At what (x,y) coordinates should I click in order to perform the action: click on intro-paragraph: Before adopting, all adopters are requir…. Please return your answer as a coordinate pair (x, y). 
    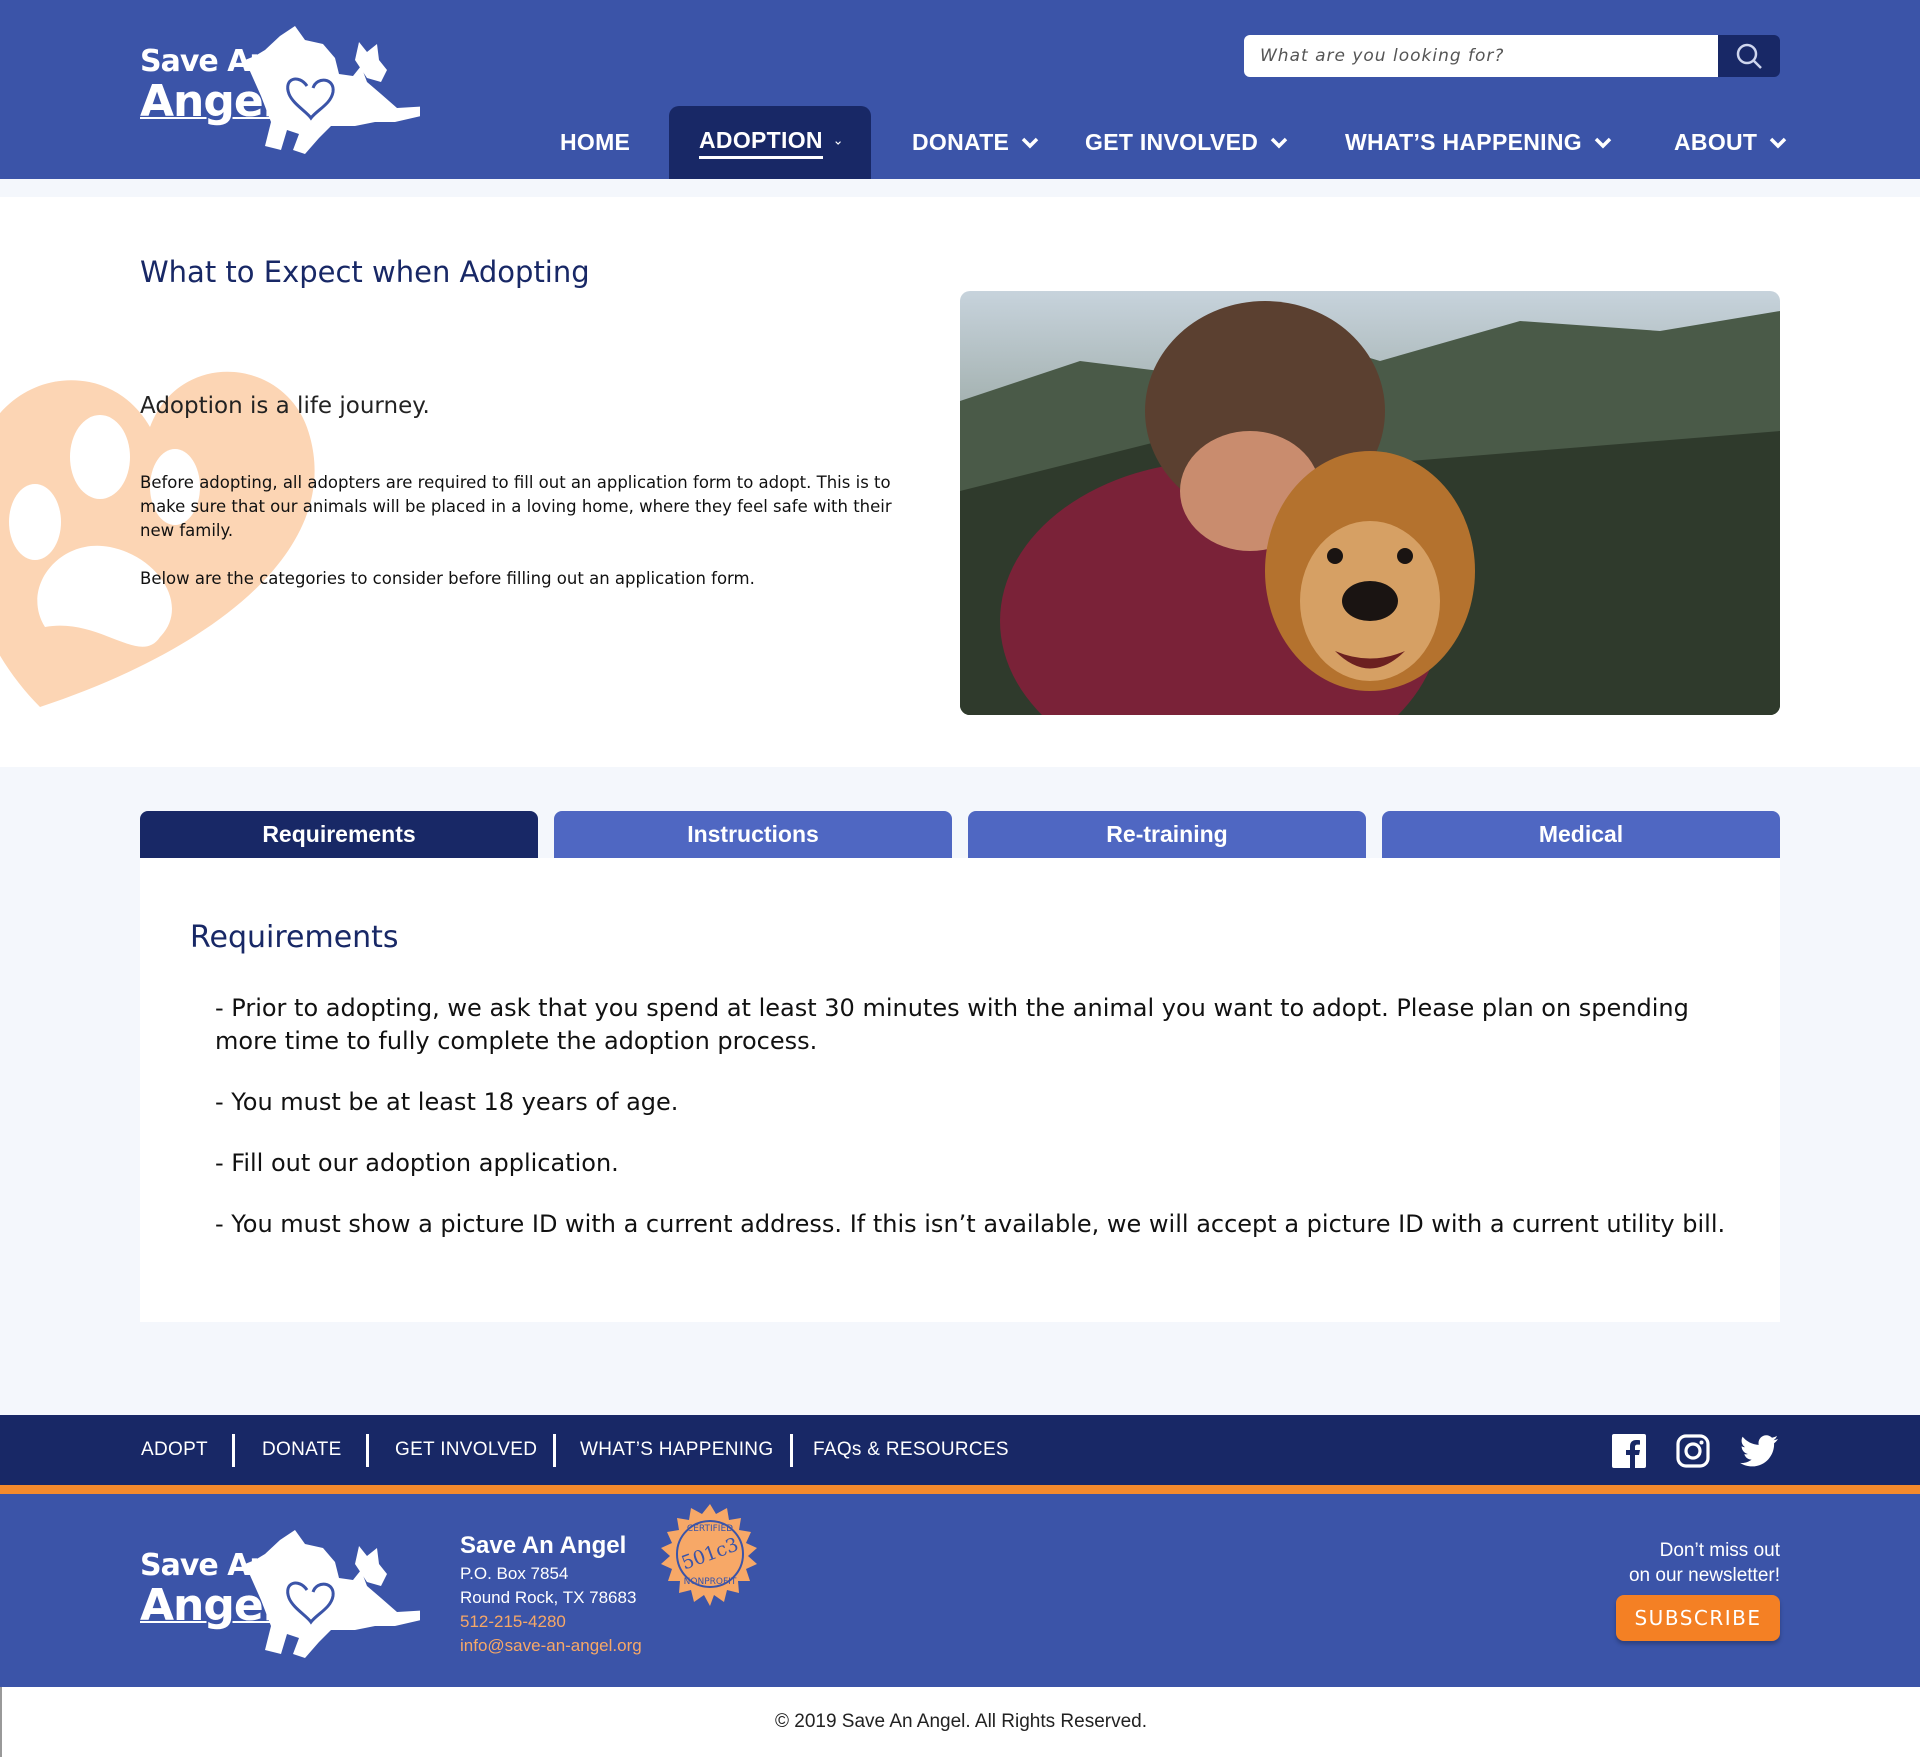
    Looking at the image, I should click on (516, 506).